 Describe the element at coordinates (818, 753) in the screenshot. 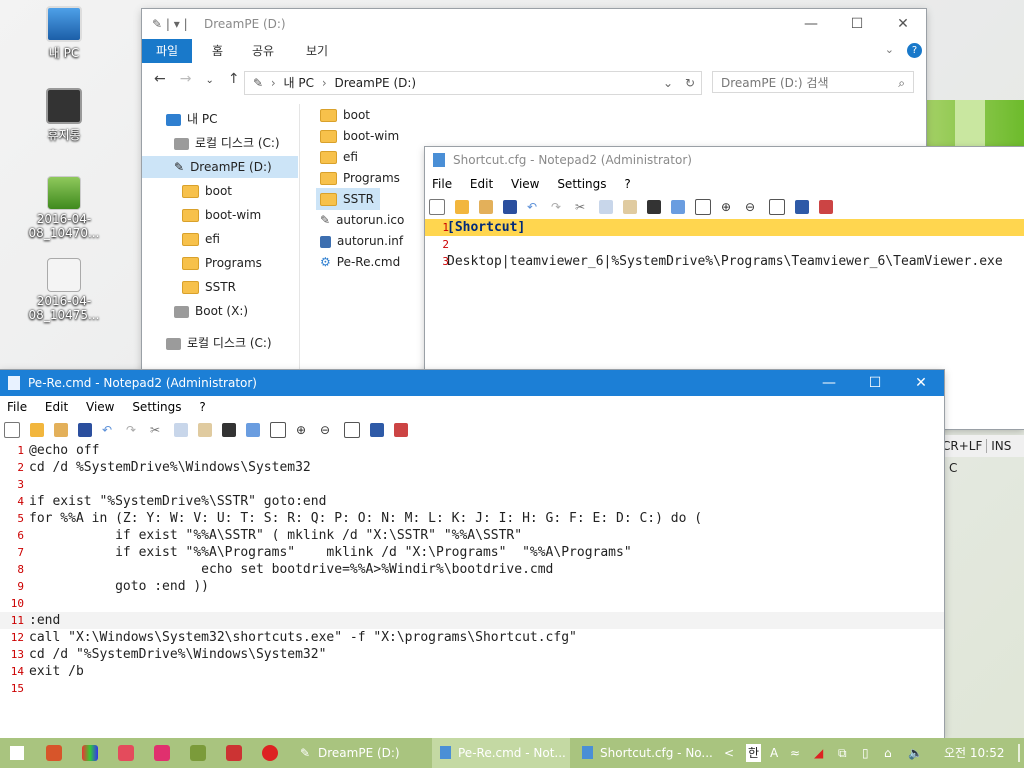

I see `app-tray-icon: ◢` at that location.